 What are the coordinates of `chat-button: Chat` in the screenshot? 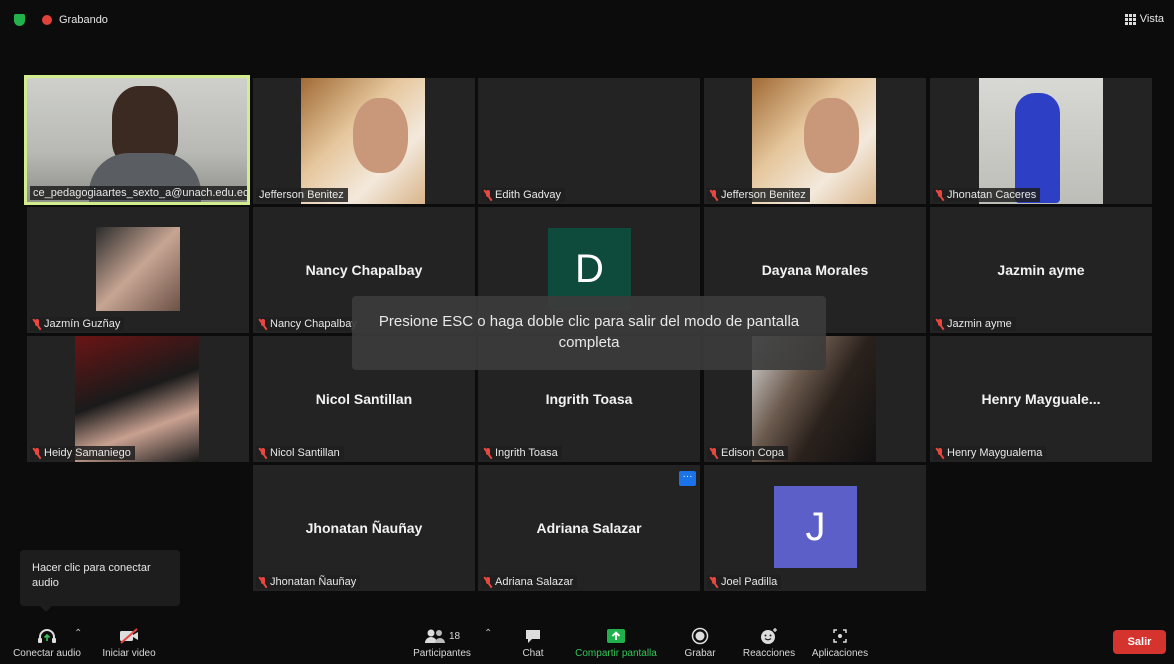 It's located at (533, 642).